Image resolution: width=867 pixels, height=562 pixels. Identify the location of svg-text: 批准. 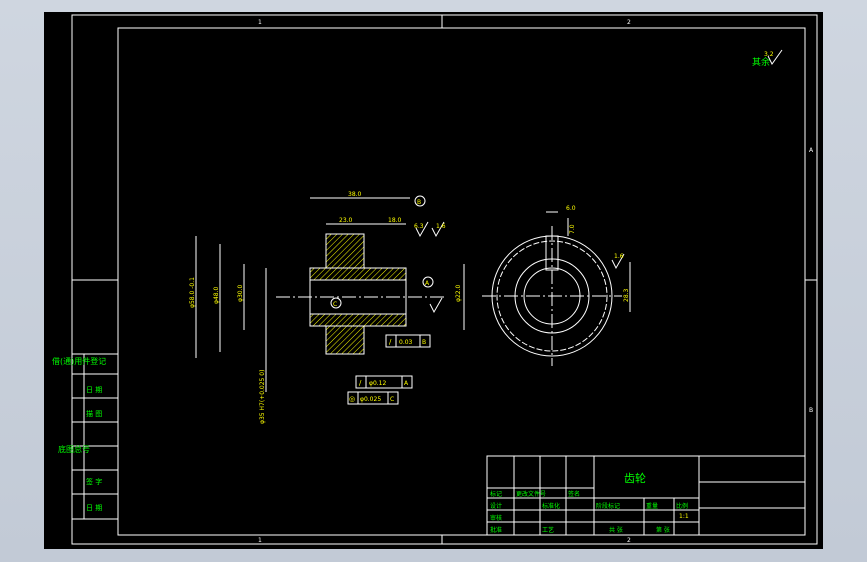
(496, 530).